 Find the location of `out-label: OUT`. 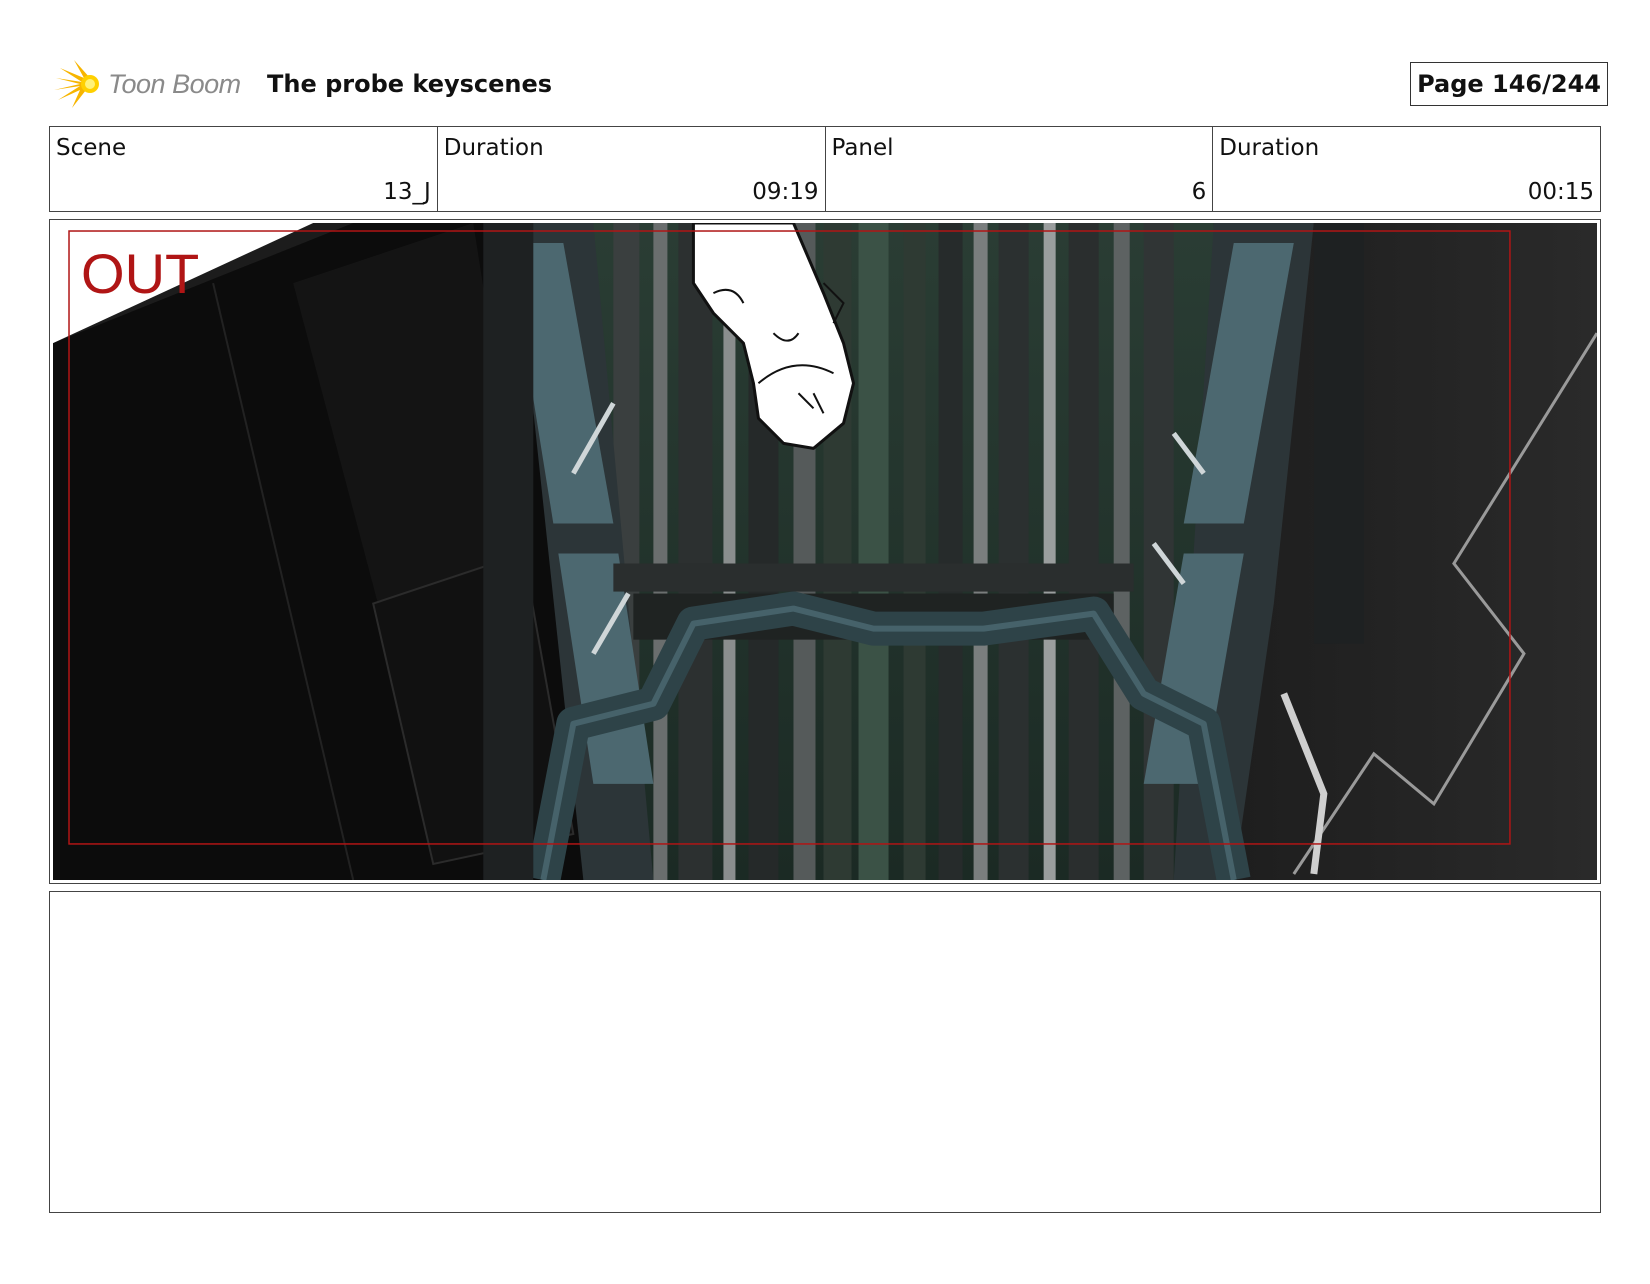

out-label: OUT is located at coordinates (140, 273).